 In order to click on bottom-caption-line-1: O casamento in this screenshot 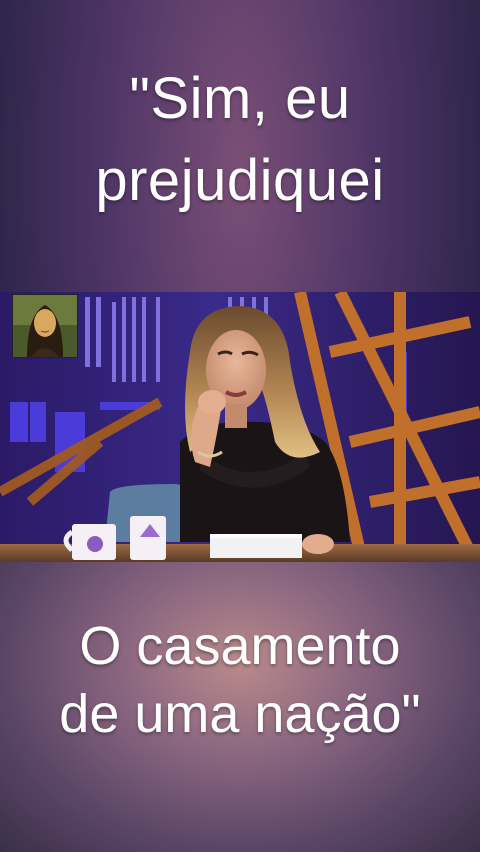, I will do `click(240, 646)`.